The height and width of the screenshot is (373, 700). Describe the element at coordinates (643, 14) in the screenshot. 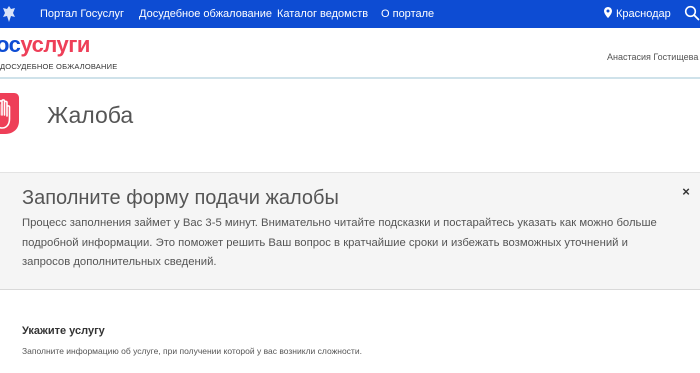

I see `city-name: Краснодар` at that location.